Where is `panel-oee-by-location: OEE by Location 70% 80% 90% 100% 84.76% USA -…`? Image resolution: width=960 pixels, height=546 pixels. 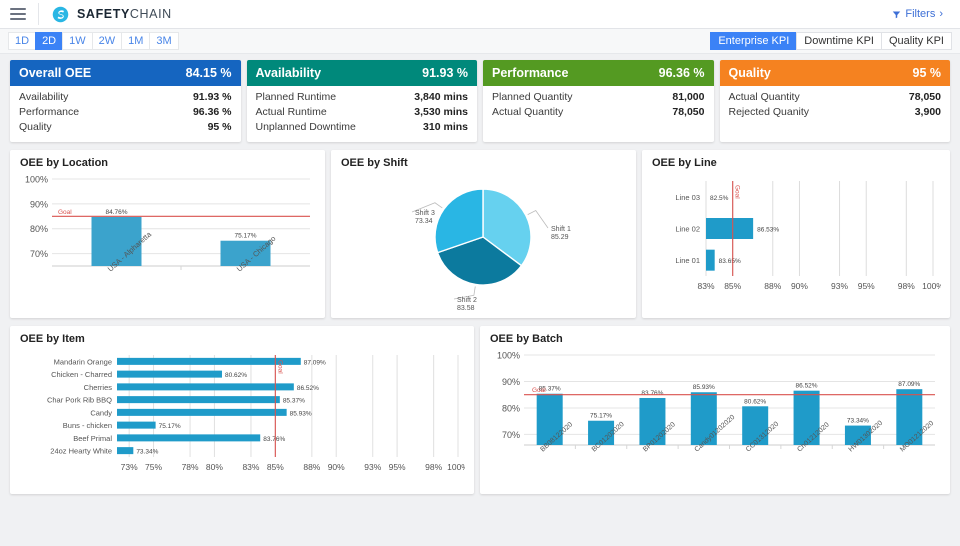
panel-oee-by-location: OEE by Location 70% 80% 90% 100% 84.76% USA -… is located at coordinates (167, 234).